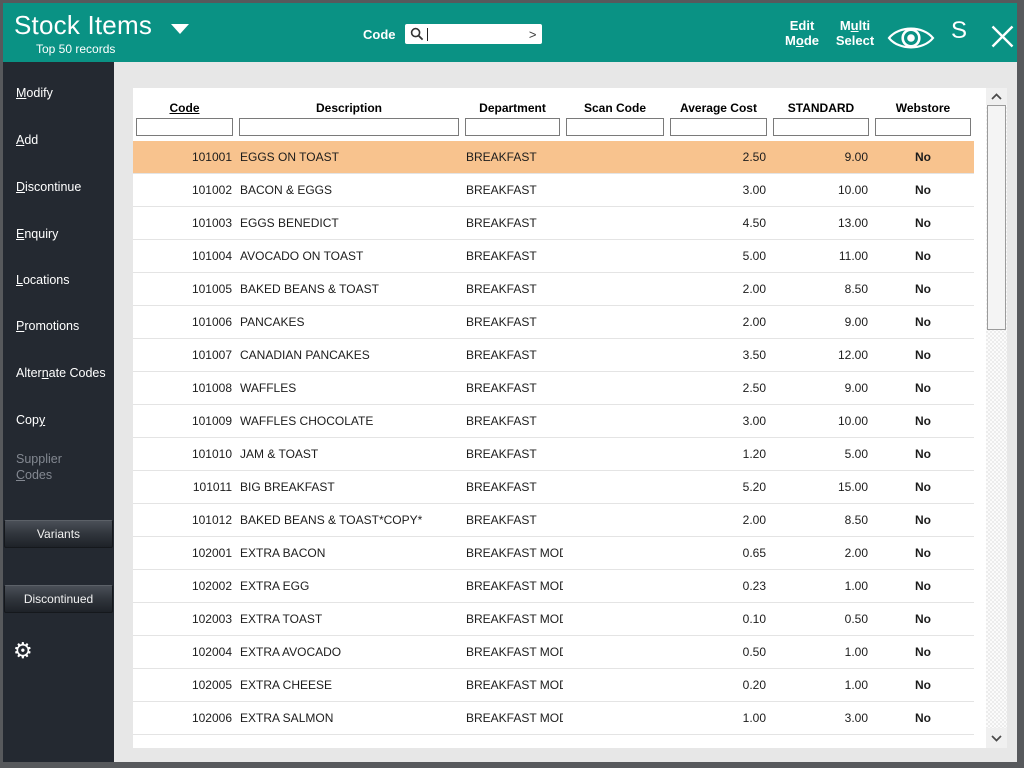 This screenshot has width=1024, height=768. Describe the element at coordinates (996, 418) in the screenshot. I see `vertical-scrollbar` at that location.